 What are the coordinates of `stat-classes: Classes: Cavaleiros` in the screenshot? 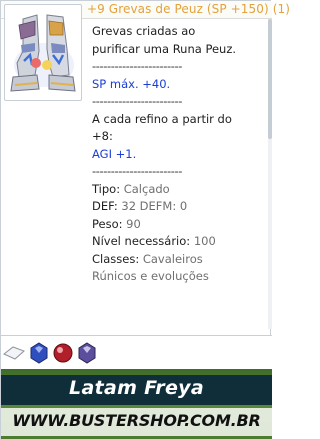 It's located at (180, 260).